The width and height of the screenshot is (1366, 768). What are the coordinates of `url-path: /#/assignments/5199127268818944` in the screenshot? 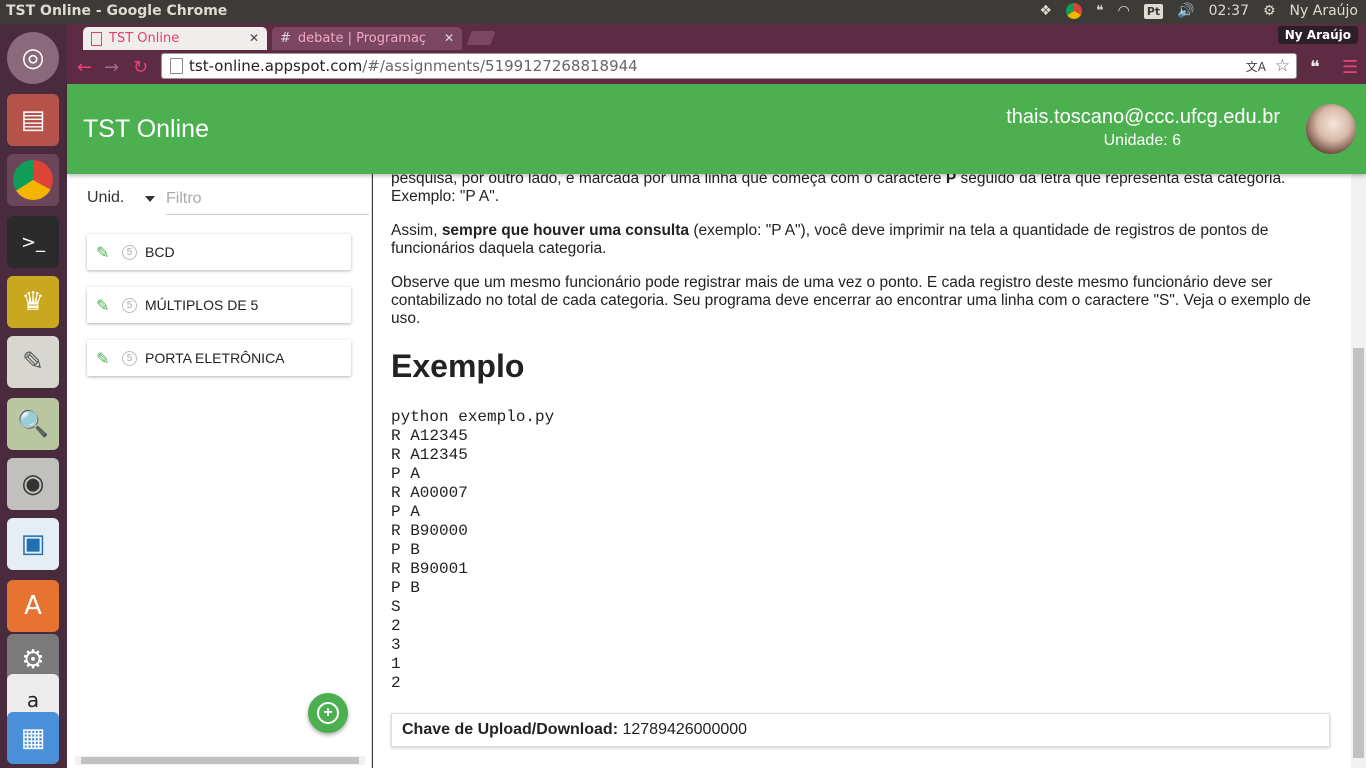 It's located at (500, 66).